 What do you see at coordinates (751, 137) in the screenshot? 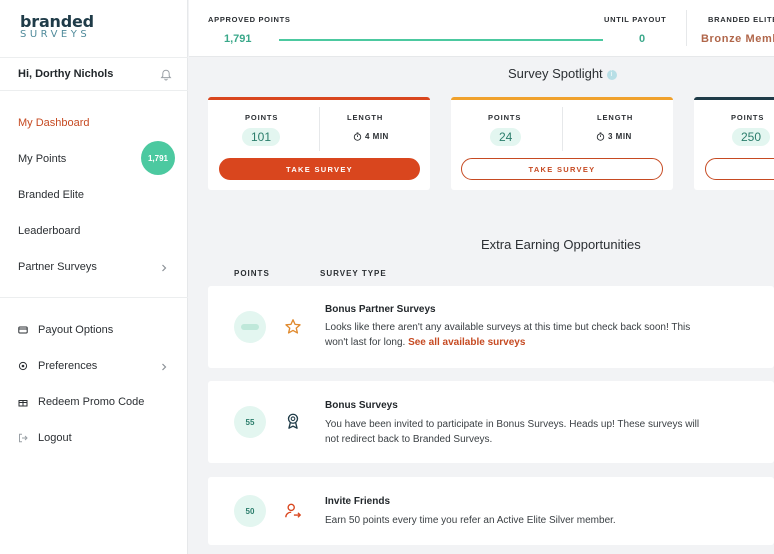
I see `points-pill: 250` at bounding box center [751, 137].